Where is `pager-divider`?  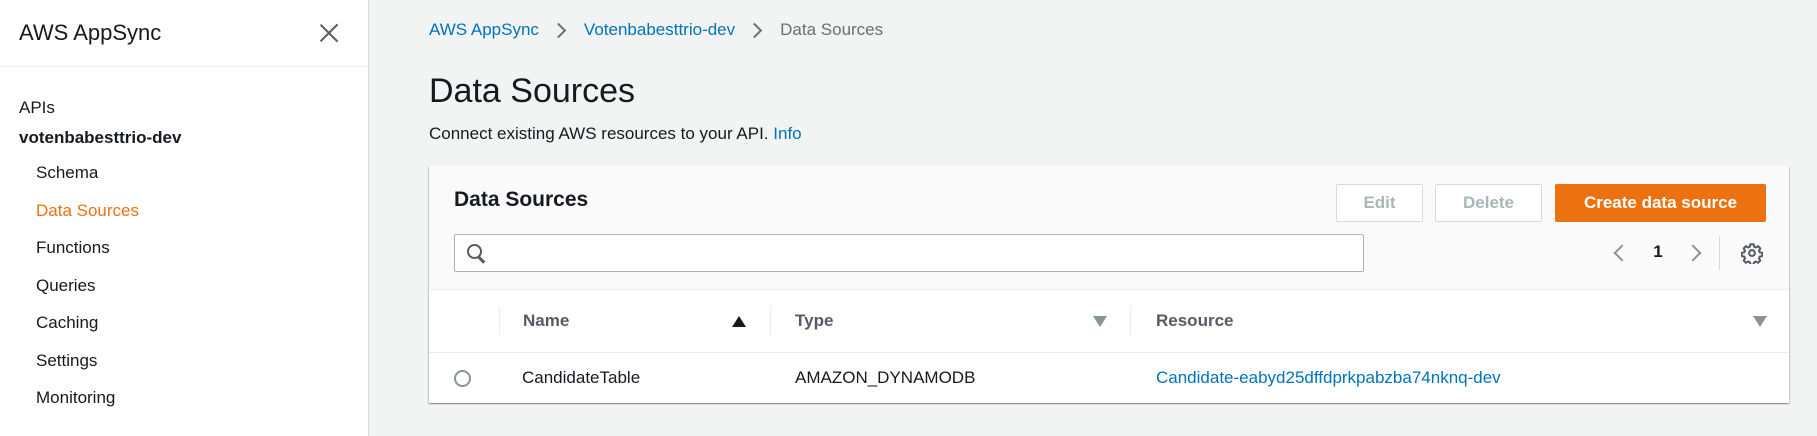
pager-divider is located at coordinates (1719, 253).